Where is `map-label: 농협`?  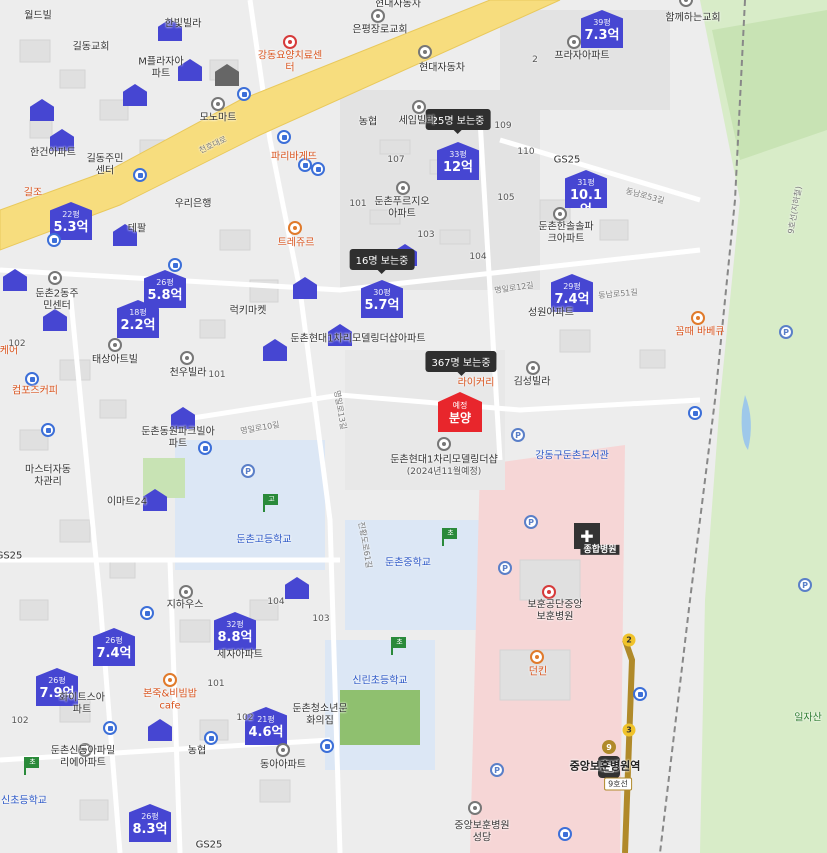
map-label: 농협 is located at coordinates (197, 751).